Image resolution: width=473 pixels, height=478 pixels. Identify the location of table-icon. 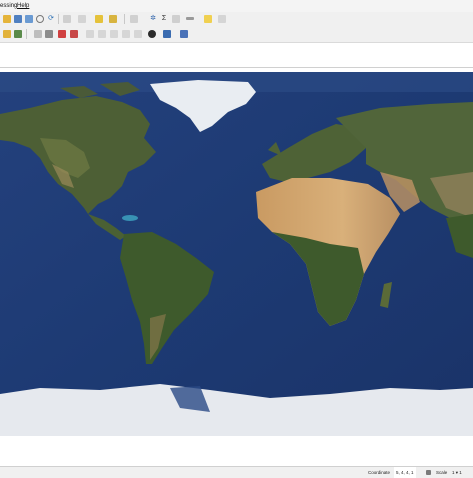
(176, 19).